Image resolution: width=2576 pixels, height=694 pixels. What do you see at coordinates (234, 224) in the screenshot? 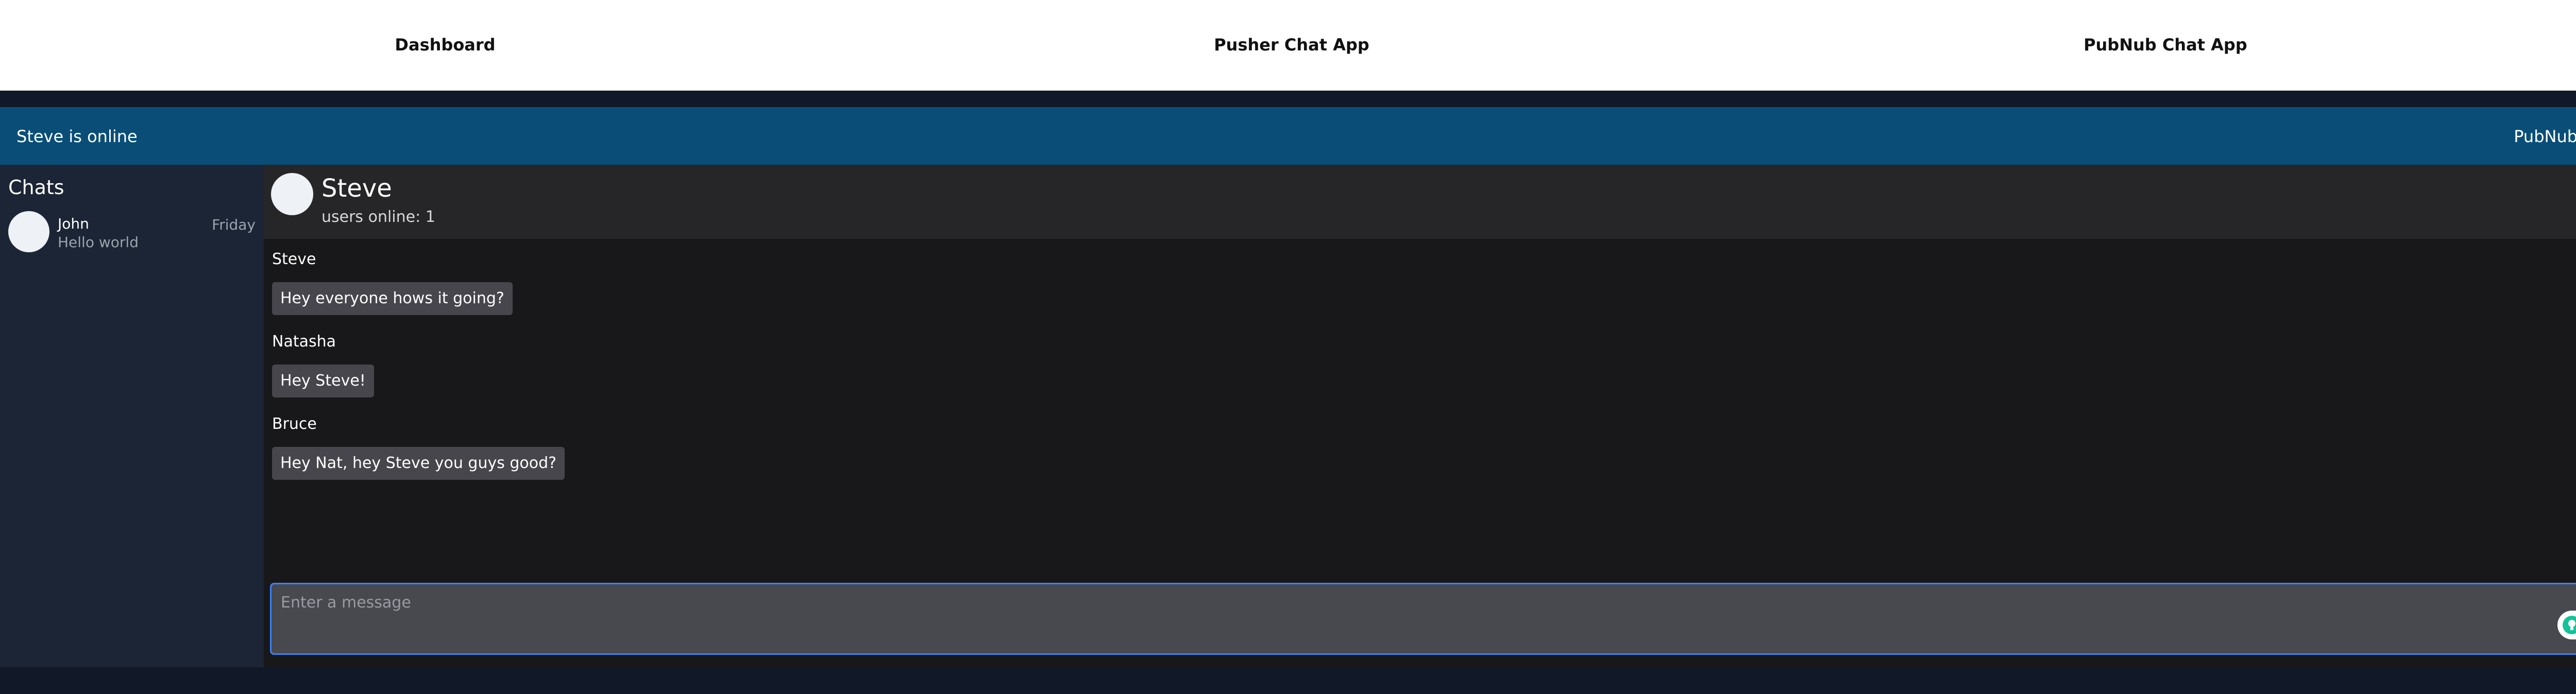
I see `conversation-date: Friday` at bounding box center [234, 224].